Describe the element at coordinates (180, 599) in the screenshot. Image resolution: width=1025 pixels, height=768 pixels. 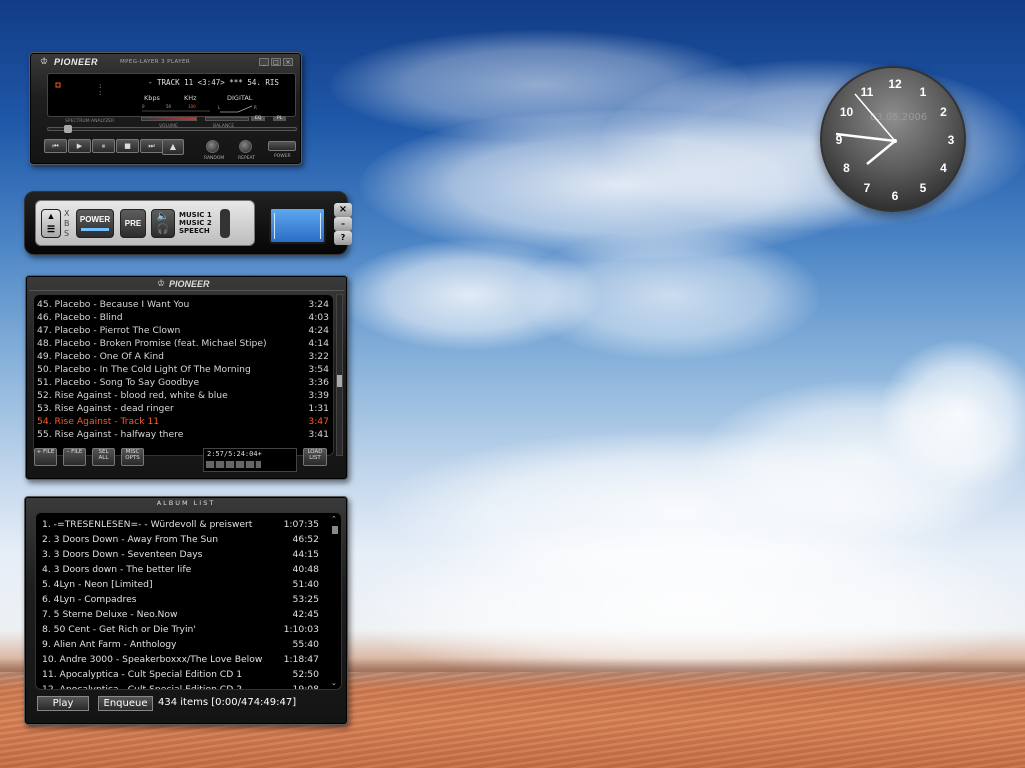
I see `album-row: 6. 4Lyn - Compadres 53:25` at that location.